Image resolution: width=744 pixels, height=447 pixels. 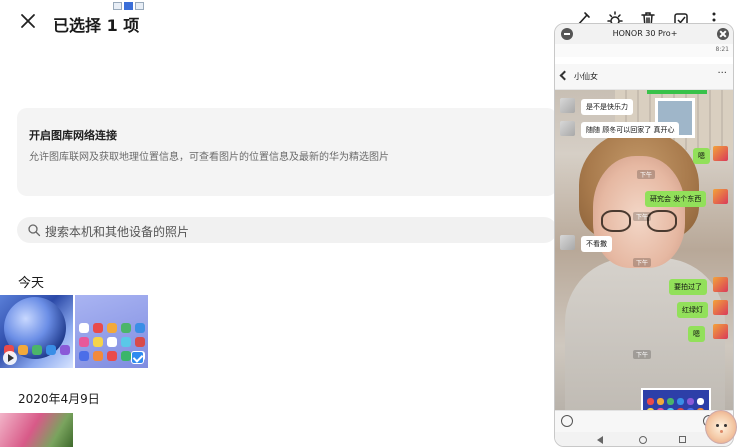 What do you see at coordinates (564, 75) in the screenshot?
I see `back-icon` at bounding box center [564, 75].